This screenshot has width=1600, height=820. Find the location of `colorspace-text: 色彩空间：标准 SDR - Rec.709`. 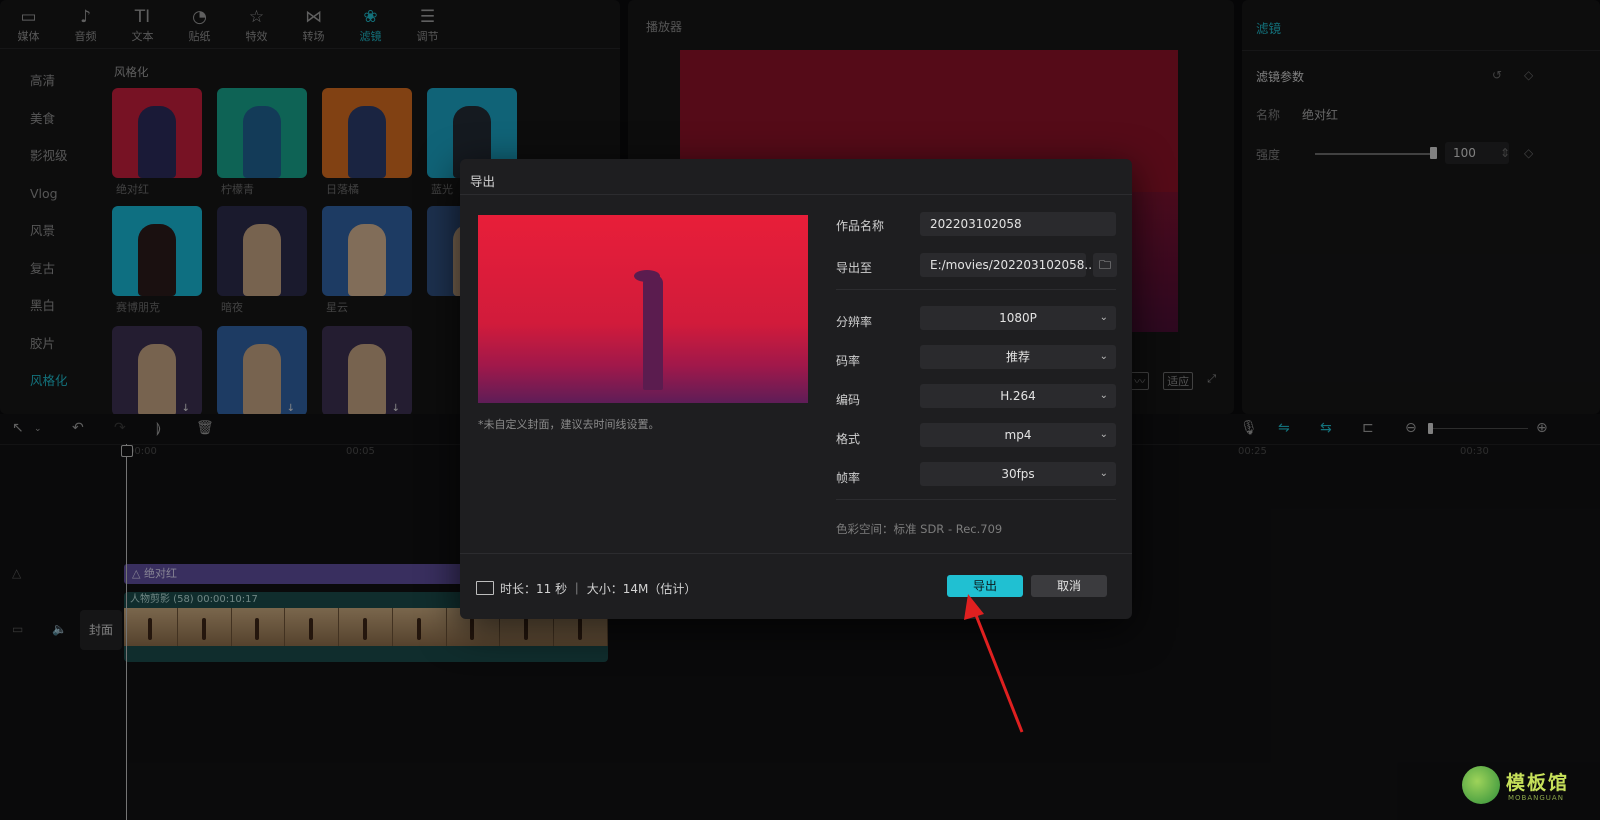

colorspace-text: 色彩空间：标准 SDR - Rec.709 is located at coordinates (919, 529).